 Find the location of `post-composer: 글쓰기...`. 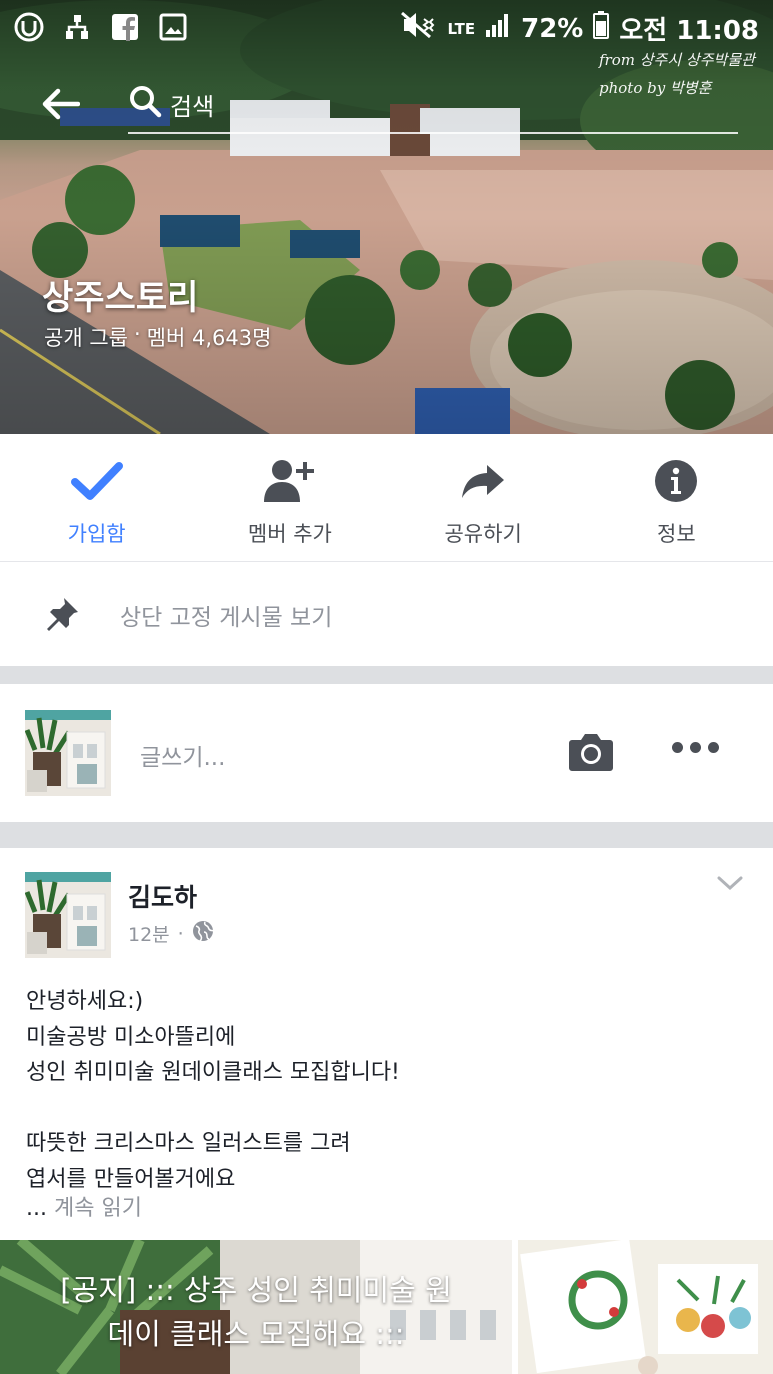

post-composer: 글쓰기... is located at coordinates (386, 753).